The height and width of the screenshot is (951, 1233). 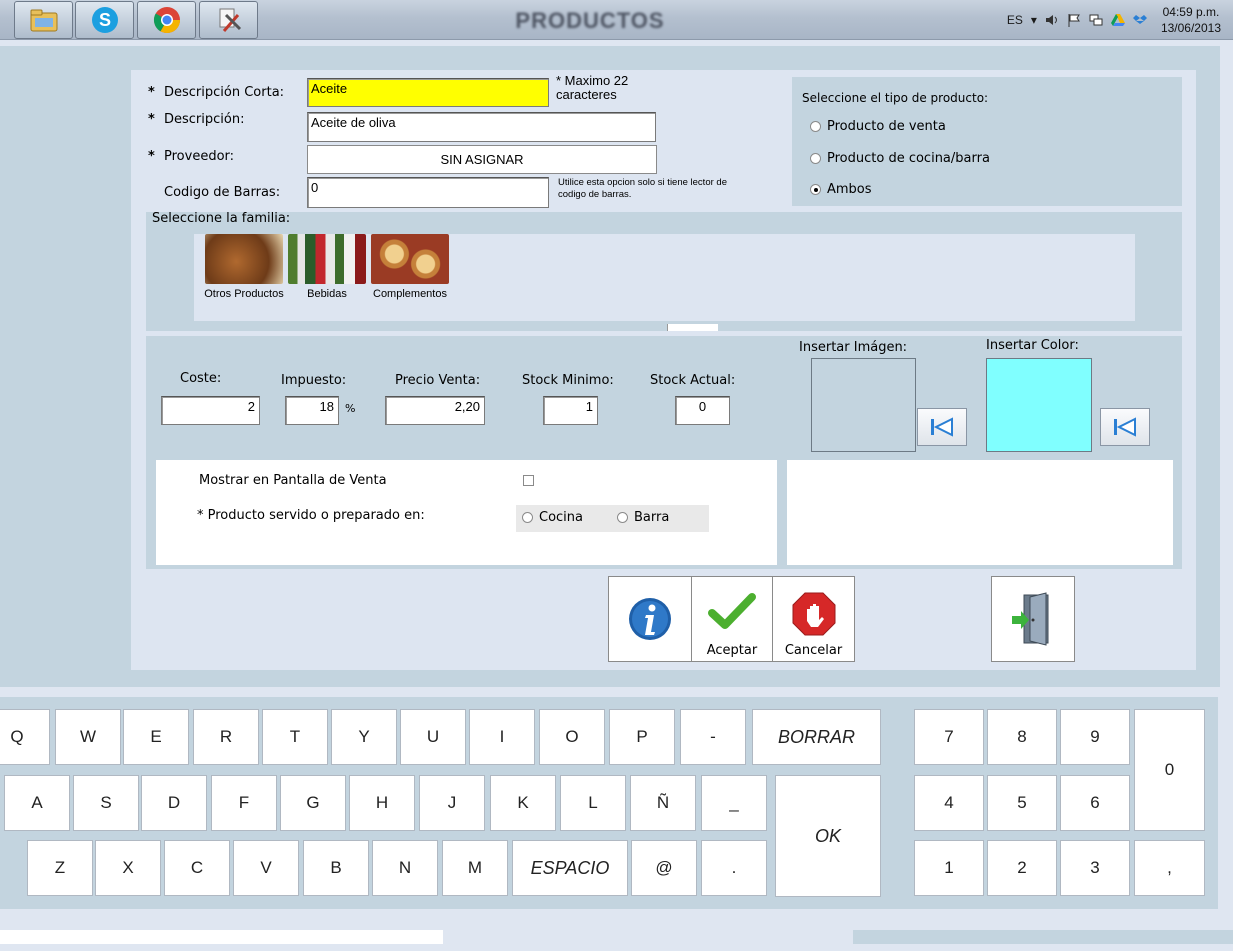 I want to click on key-z: Z, so click(x=60, y=868).